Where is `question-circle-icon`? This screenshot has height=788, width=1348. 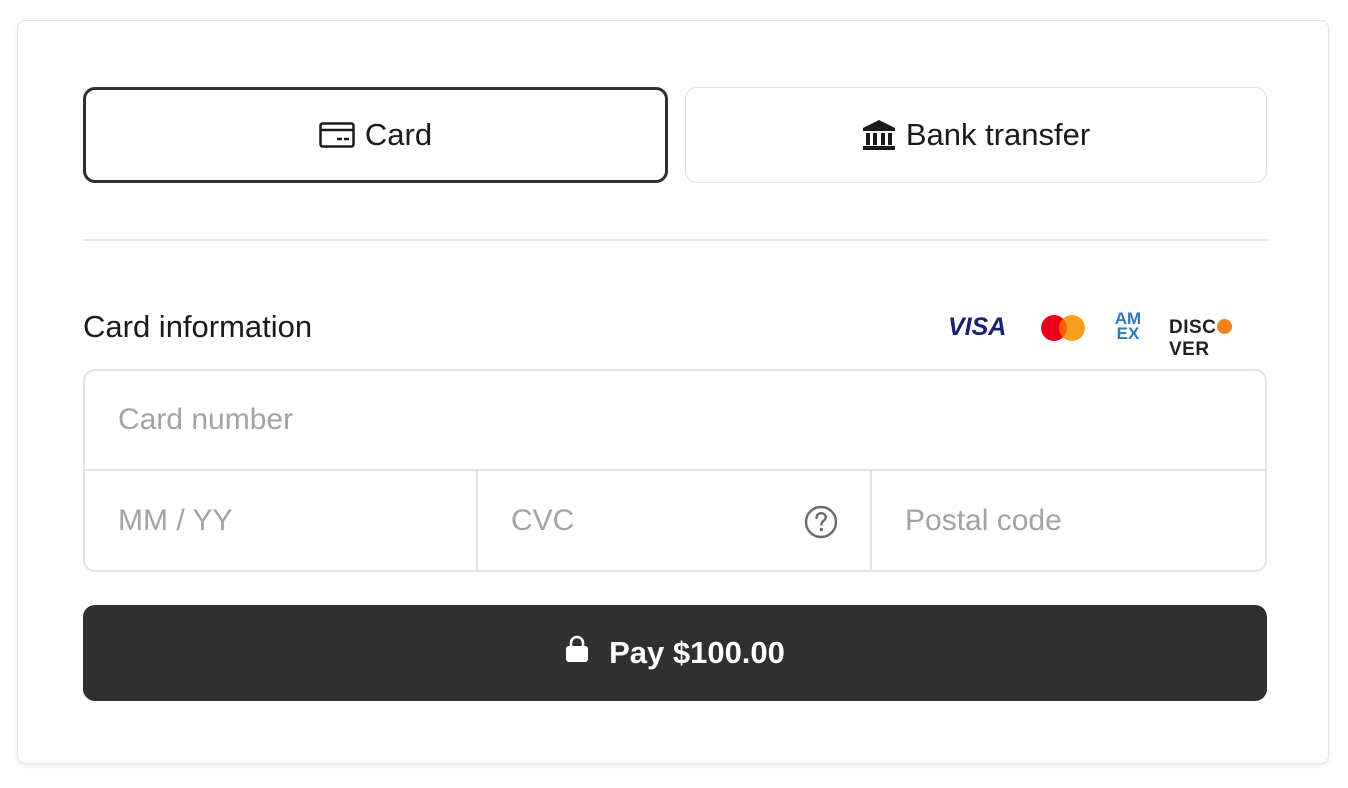 question-circle-icon is located at coordinates (821, 522).